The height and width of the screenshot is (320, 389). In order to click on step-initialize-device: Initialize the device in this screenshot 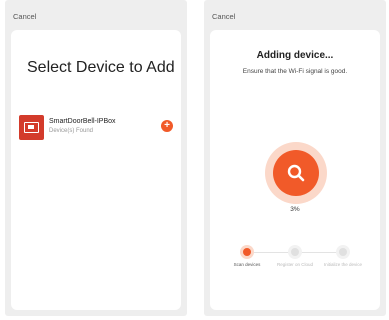, I will do `click(343, 256)`.